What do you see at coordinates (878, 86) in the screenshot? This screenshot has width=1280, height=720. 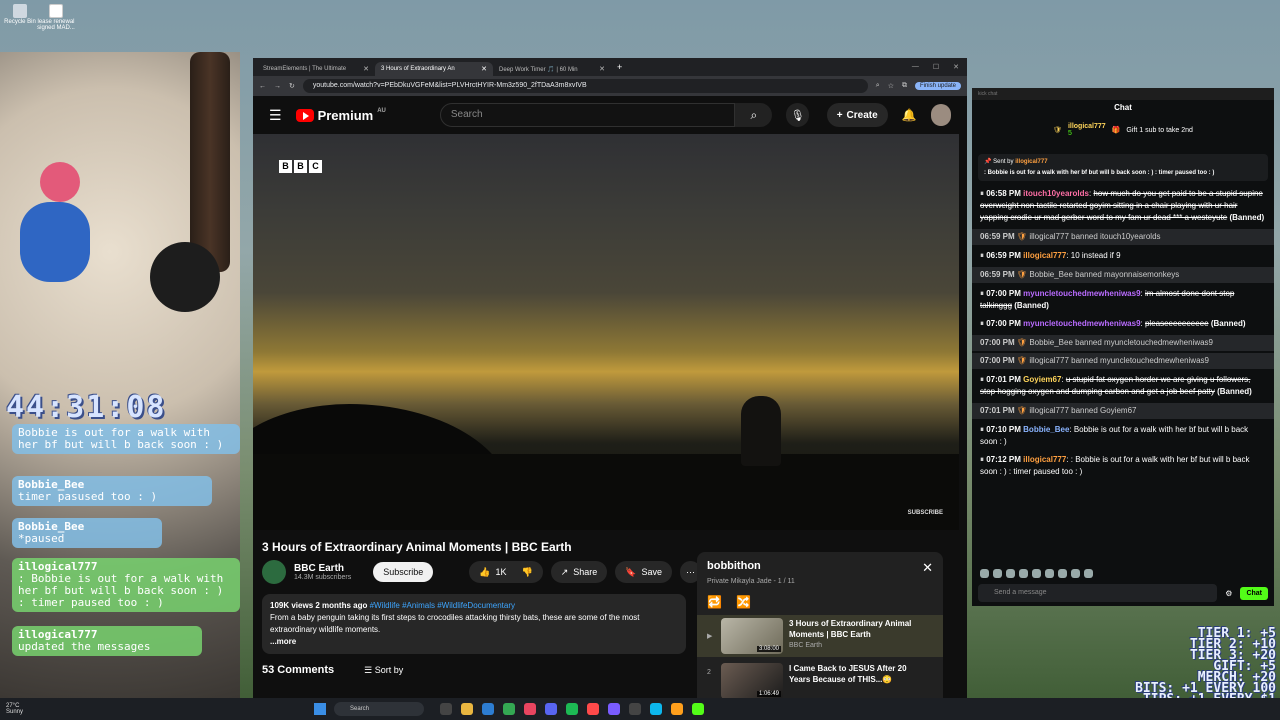 I see `zoom-icon: ⌕` at bounding box center [878, 86].